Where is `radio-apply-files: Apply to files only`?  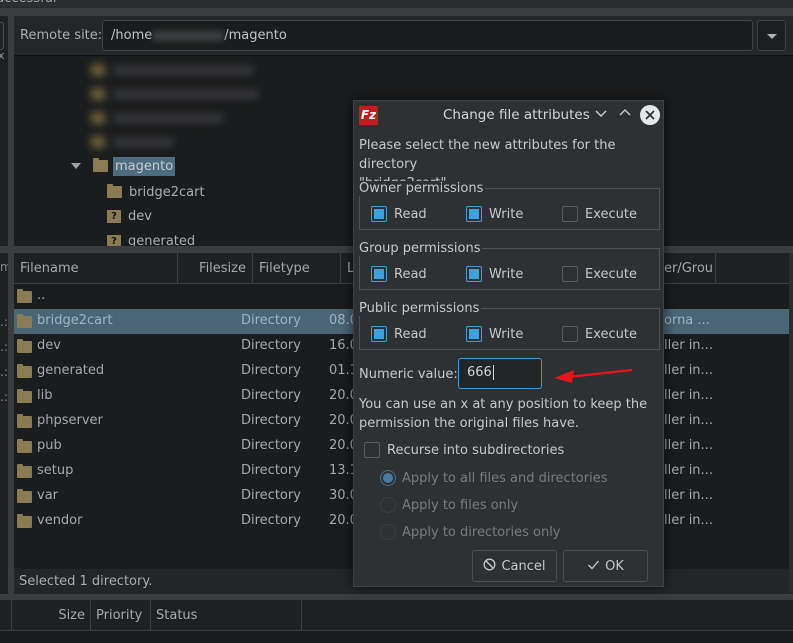
radio-apply-files: Apply to files only is located at coordinates (449, 505).